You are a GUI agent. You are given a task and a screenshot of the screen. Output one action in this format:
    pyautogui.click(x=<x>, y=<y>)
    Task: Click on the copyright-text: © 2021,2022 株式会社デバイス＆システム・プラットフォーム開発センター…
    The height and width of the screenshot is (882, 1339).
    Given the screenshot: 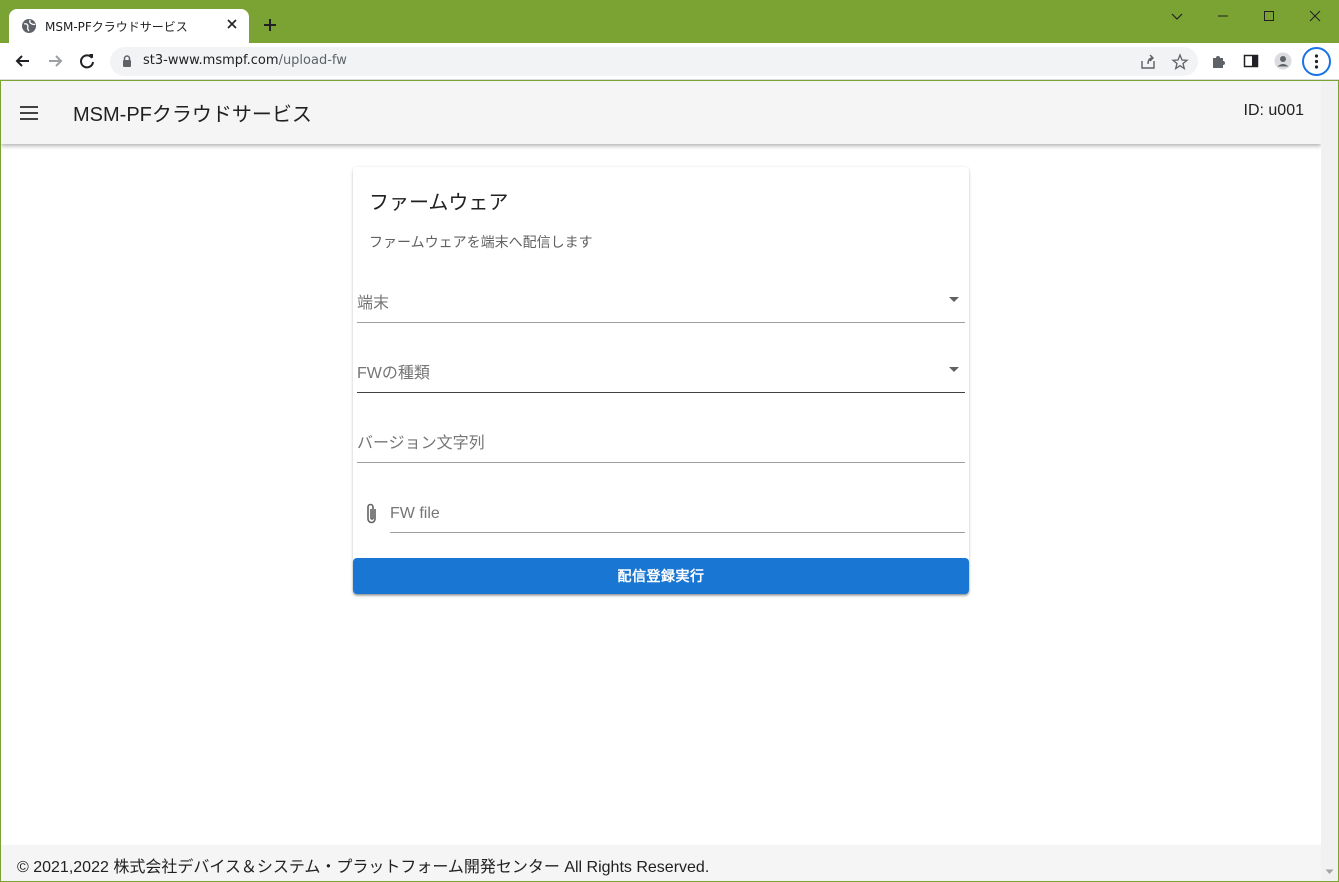 What is the action you would take?
    pyautogui.click(x=363, y=867)
    